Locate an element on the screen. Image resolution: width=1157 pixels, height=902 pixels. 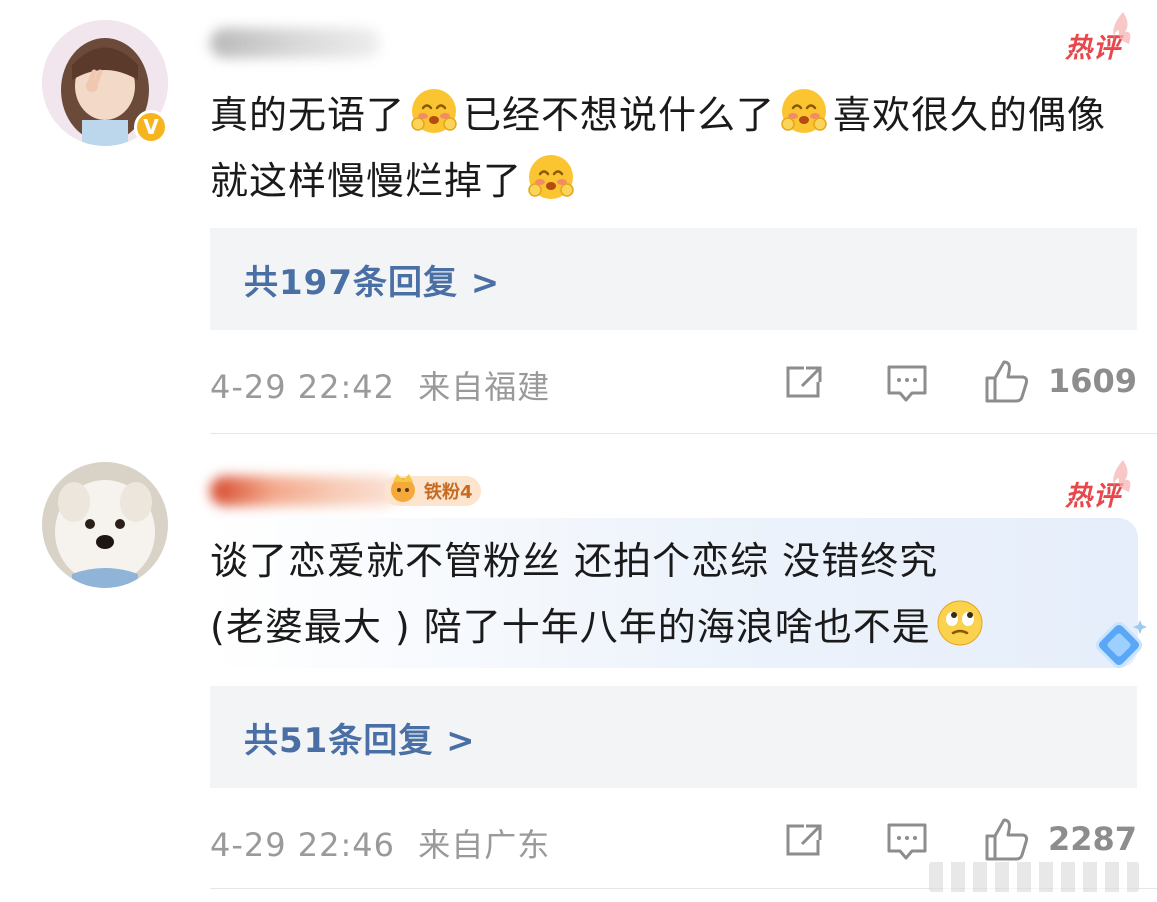
view-replies-link: 共197条回复 > is located at coordinates (673, 279).